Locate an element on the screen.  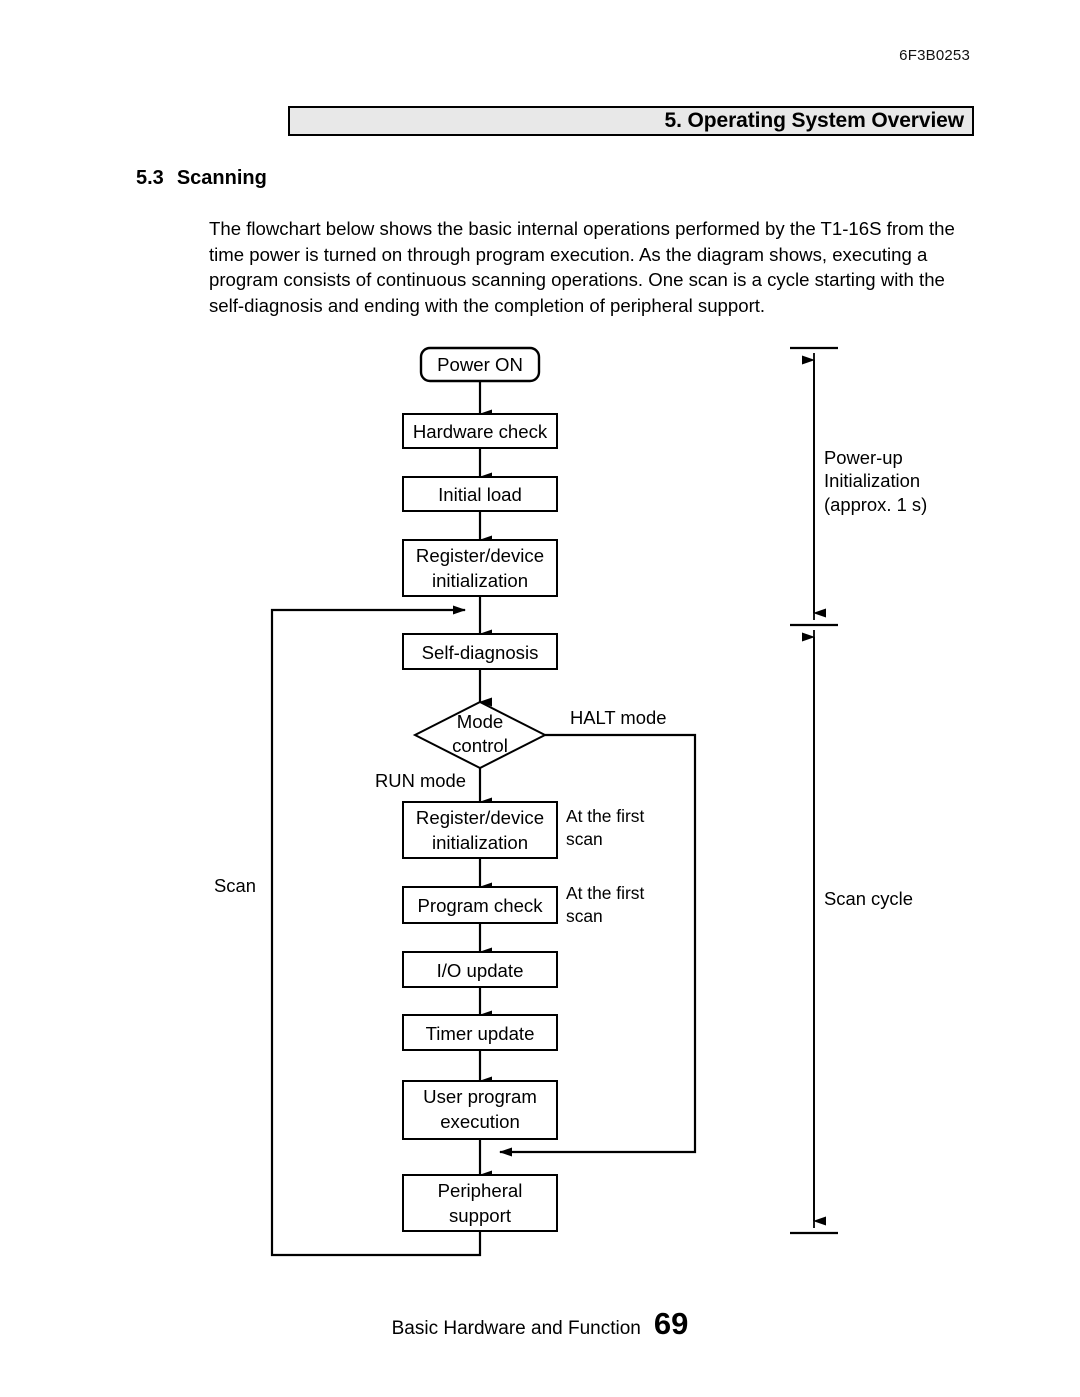
node-timer-update-label: Timer update is located at coordinates (480, 1033).